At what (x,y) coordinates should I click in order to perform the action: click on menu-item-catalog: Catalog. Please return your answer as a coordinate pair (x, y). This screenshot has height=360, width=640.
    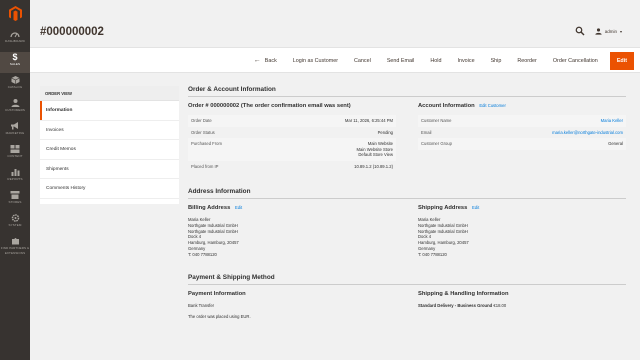
    Looking at the image, I should click on (15, 85).